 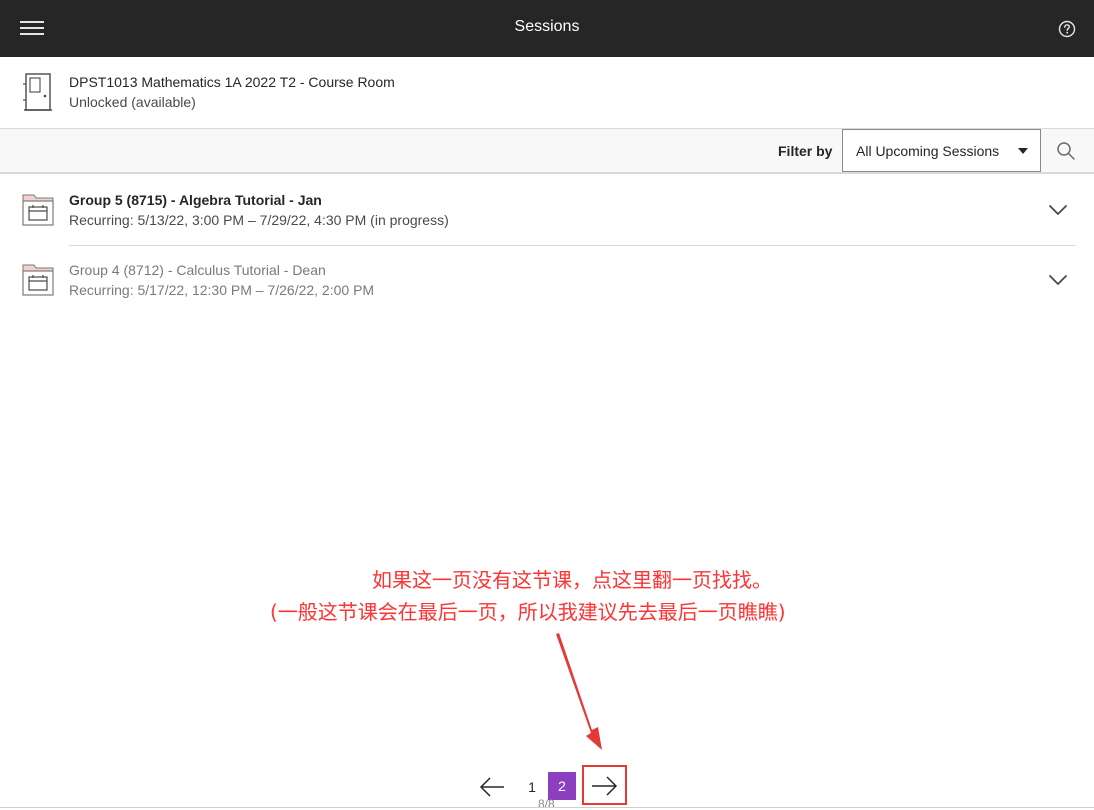 I want to click on filter-label: Filter by, so click(x=805, y=151).